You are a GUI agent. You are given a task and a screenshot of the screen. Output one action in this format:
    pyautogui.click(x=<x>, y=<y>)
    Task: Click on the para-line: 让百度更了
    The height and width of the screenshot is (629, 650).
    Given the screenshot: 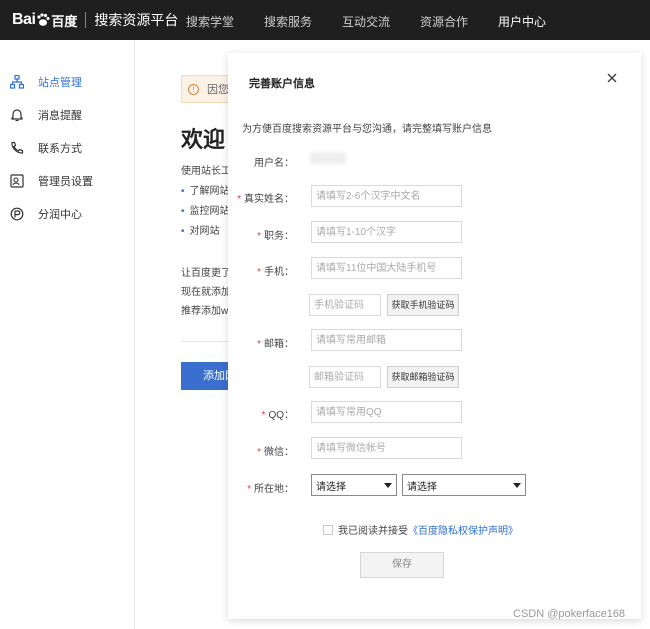 What is the action you would take?
    pyautogui.click(x=206, y=273)
    